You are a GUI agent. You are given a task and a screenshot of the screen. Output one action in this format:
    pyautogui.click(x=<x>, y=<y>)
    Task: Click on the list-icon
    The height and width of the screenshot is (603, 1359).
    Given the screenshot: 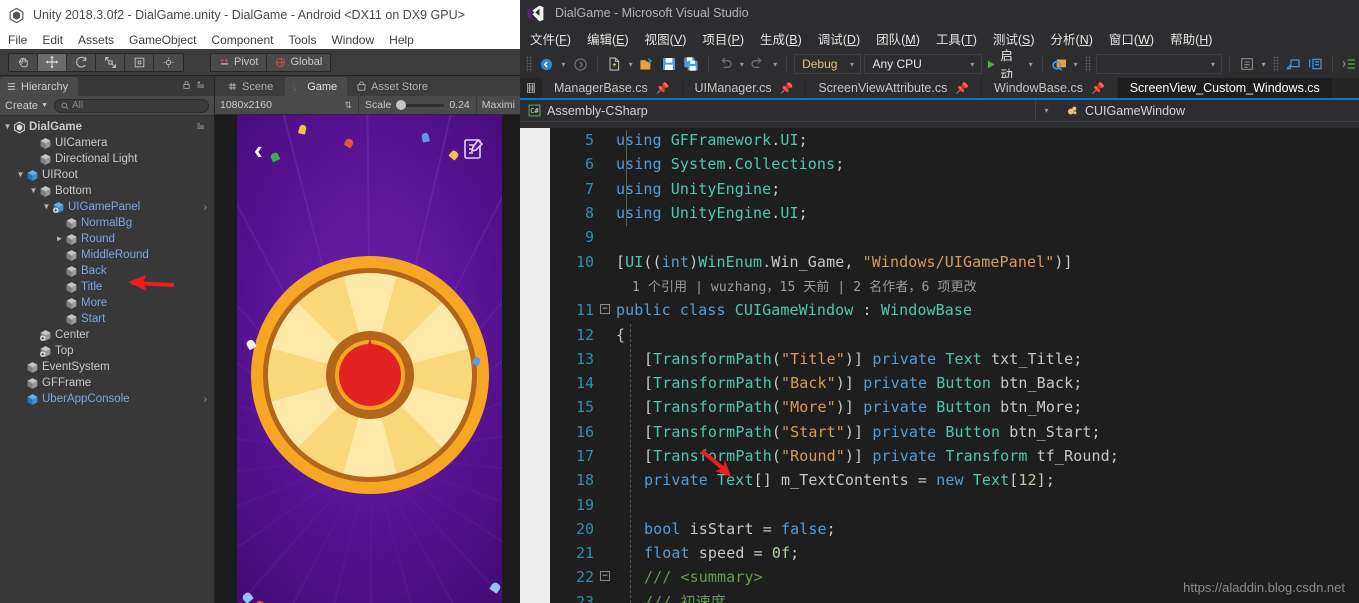 What is the action you would take?
    pyautogui.click(x=473, y=149)
    